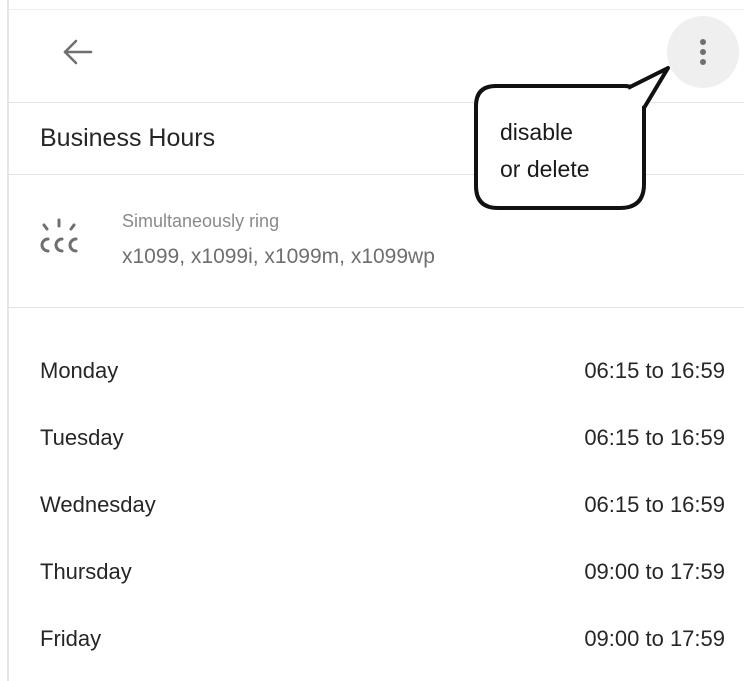  I want to click on ring-divider, so click(376, 307).